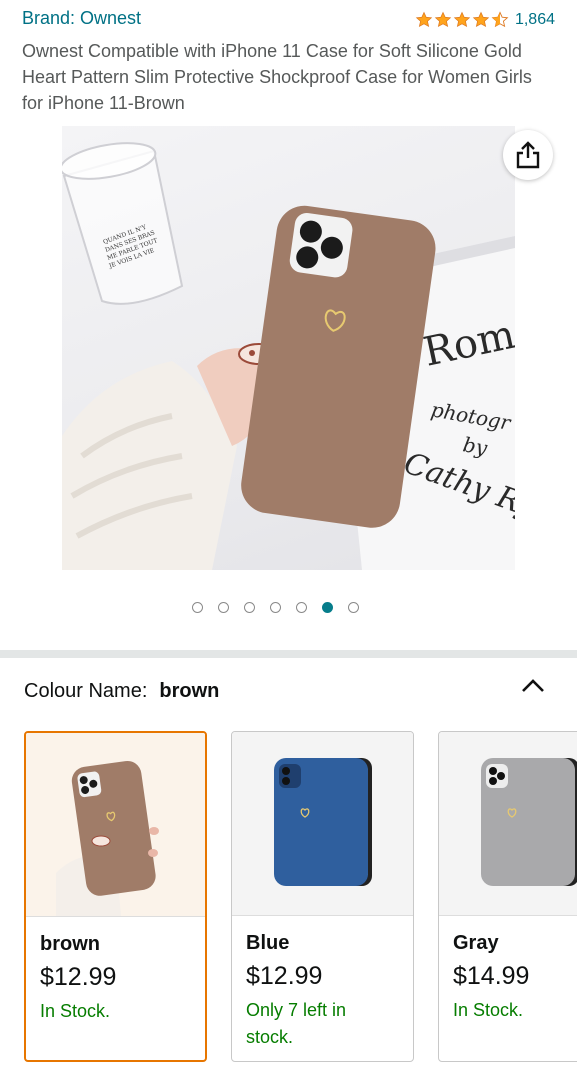  I want to click on colour-label-text: Colour Name:, so click(86, 691).